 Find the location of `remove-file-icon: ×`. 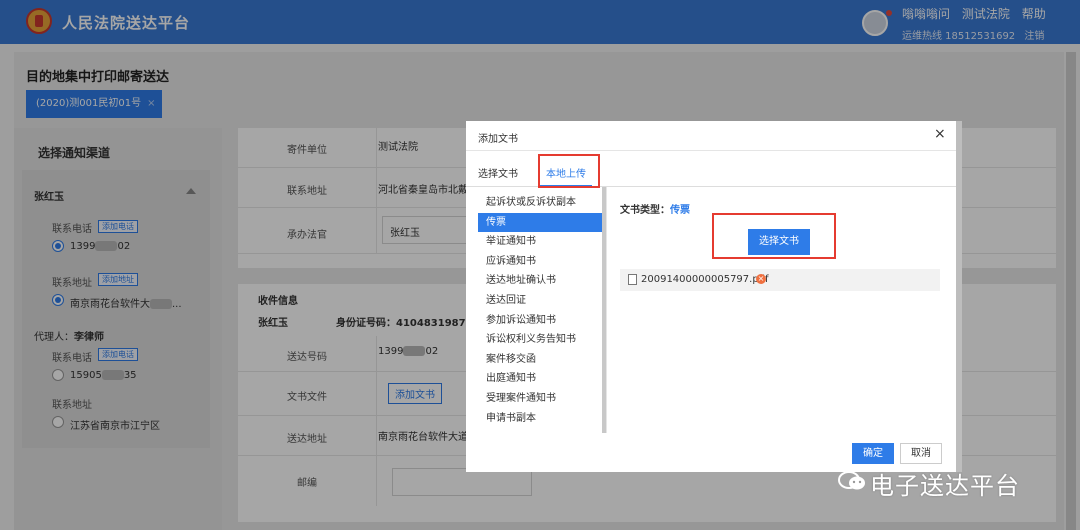

remove-file-icon: × is located at coordinates (761, 279).